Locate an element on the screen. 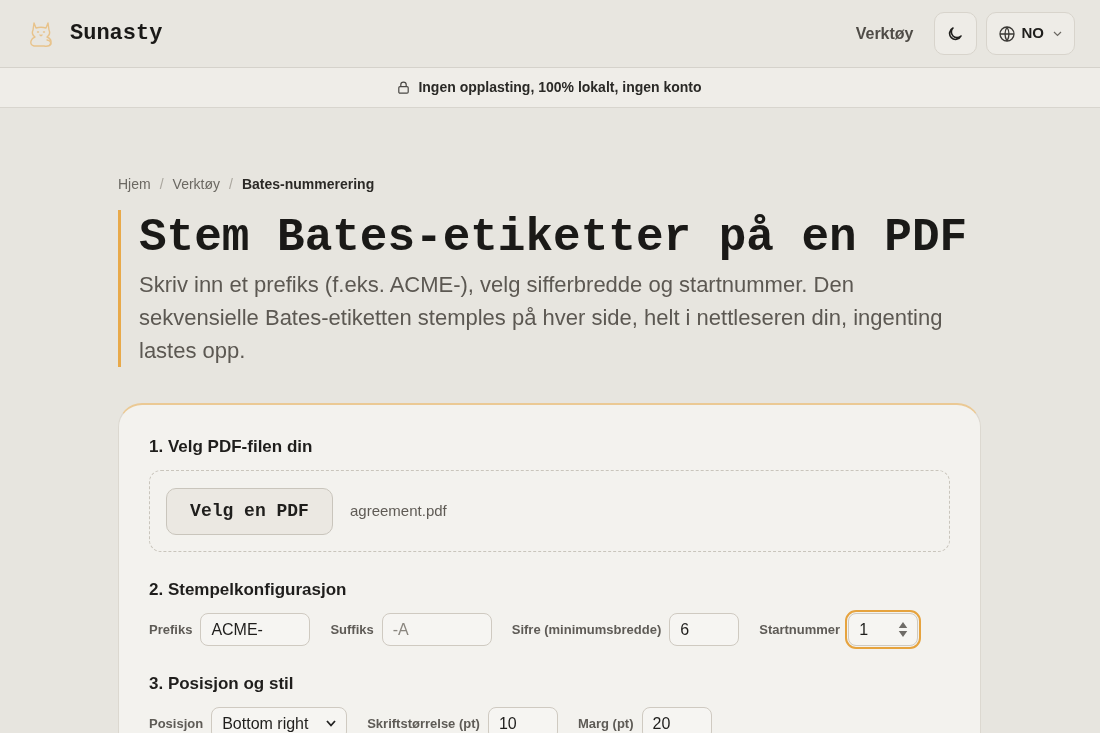 This screenshot has height=733, width=1100. tools-link: Verktøy is located at coordinates (884, 33).